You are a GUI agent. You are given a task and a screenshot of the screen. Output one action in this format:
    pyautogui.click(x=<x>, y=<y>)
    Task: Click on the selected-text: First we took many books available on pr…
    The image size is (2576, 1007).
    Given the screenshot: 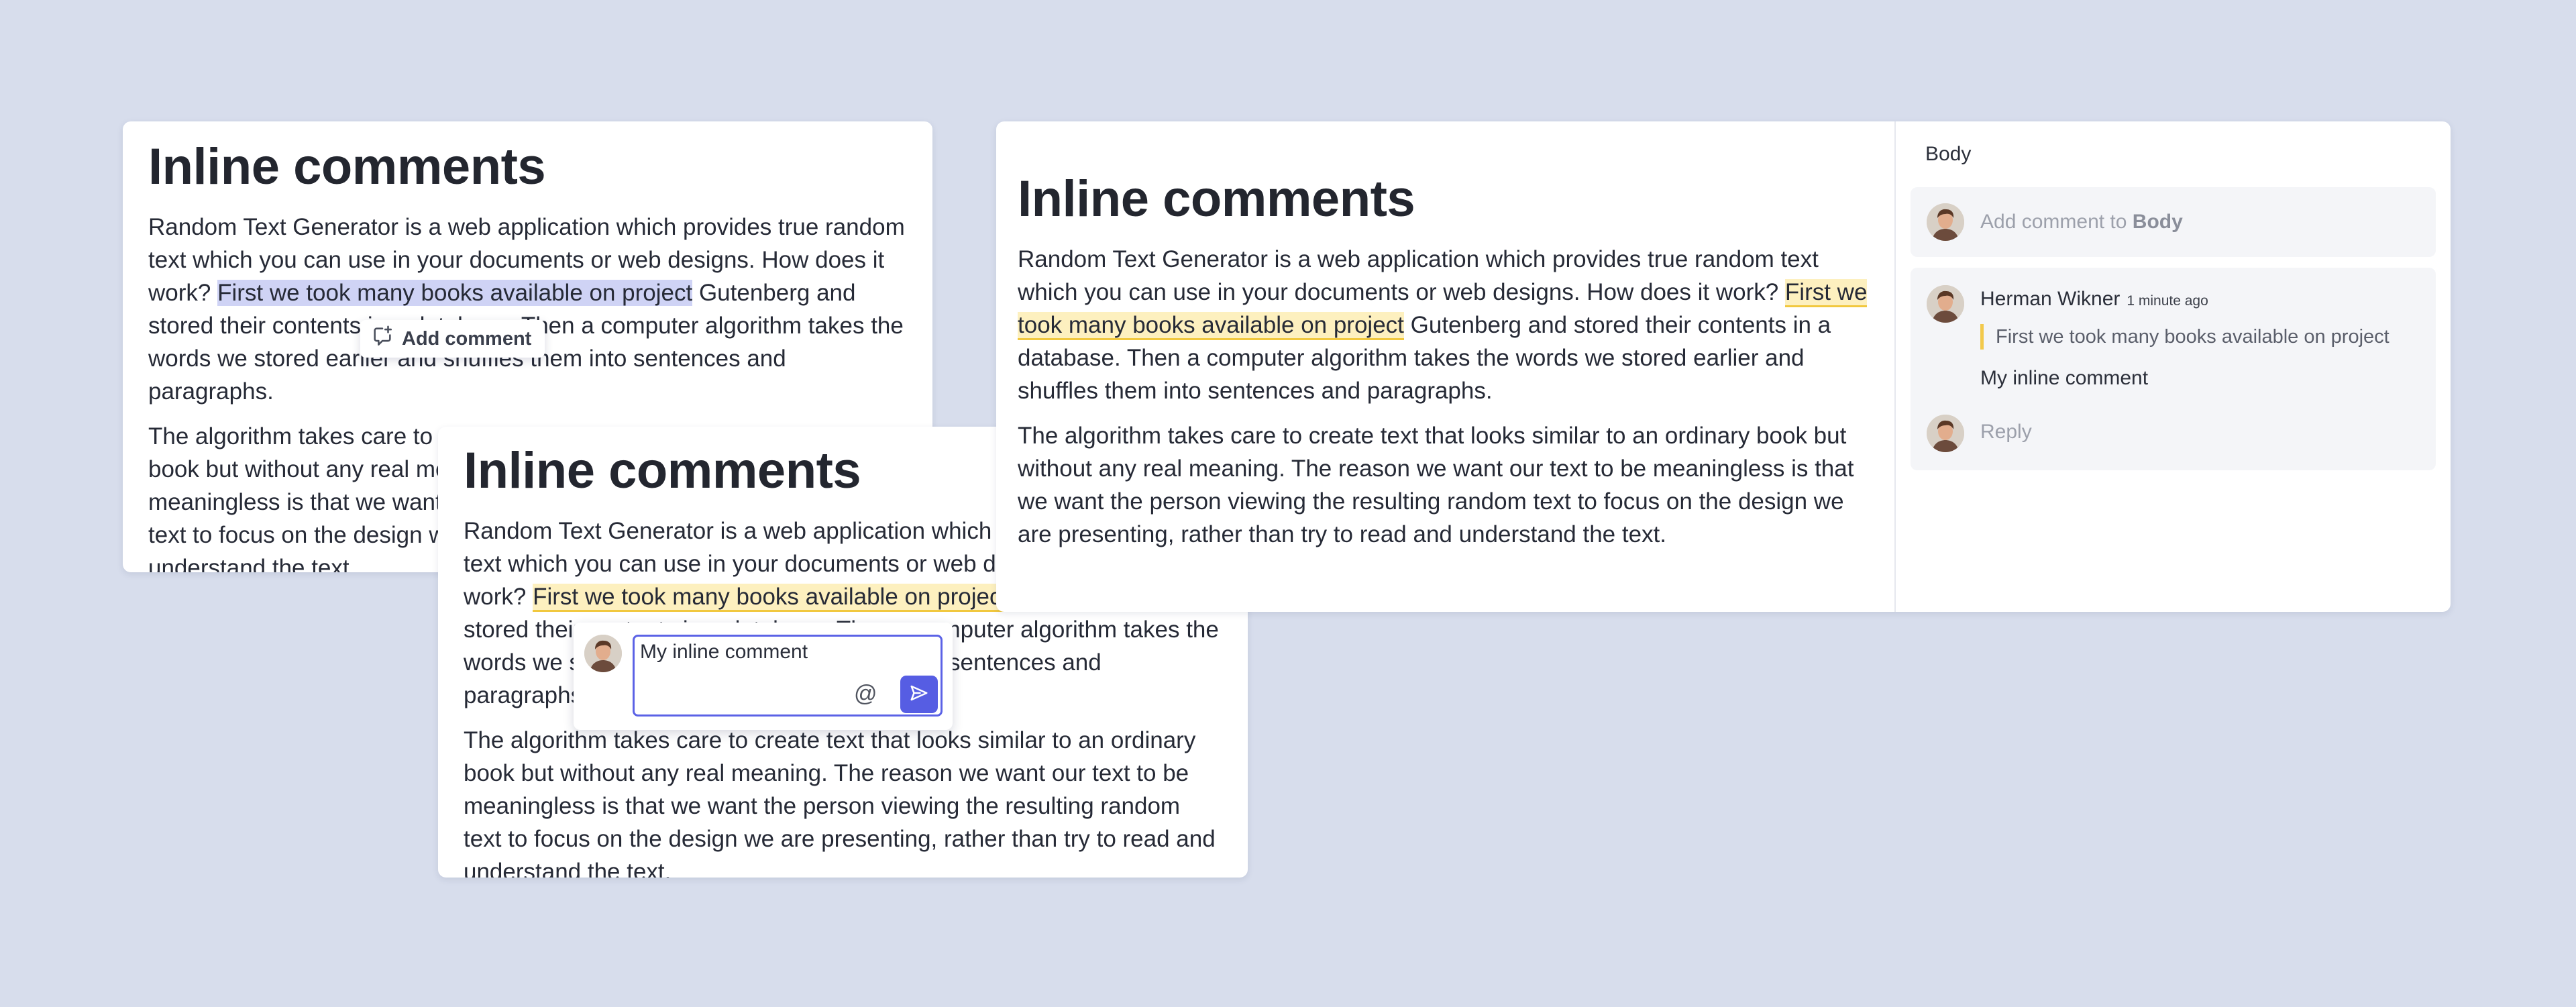 What is the action you would take?
    pyautogui.click(x=455, y=293)
    